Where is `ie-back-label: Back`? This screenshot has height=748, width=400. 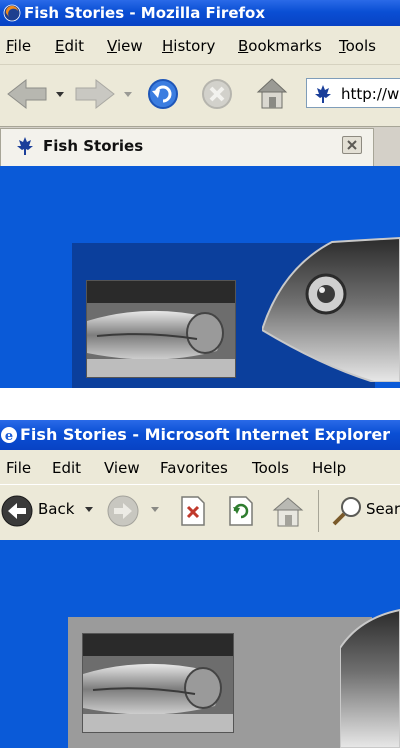
ie-back-label: Back is located at coordinates (56, 509).